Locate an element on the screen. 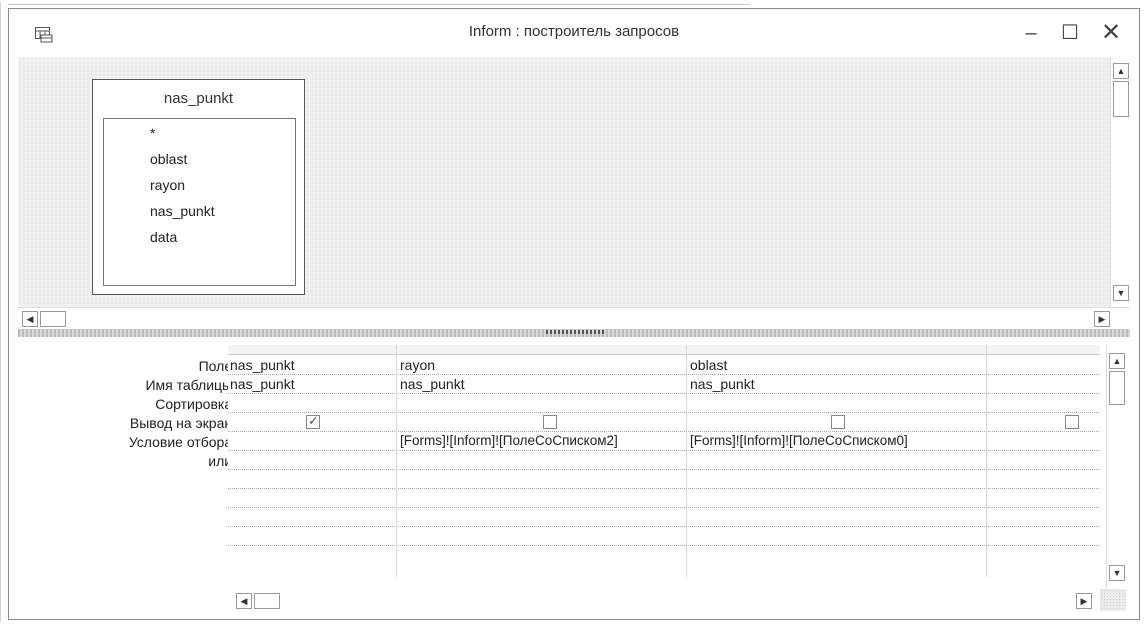 The width and height of the screenshot is (1146, 628). window-title: Inform : построитель запросов is located at coordinates (574, 31).